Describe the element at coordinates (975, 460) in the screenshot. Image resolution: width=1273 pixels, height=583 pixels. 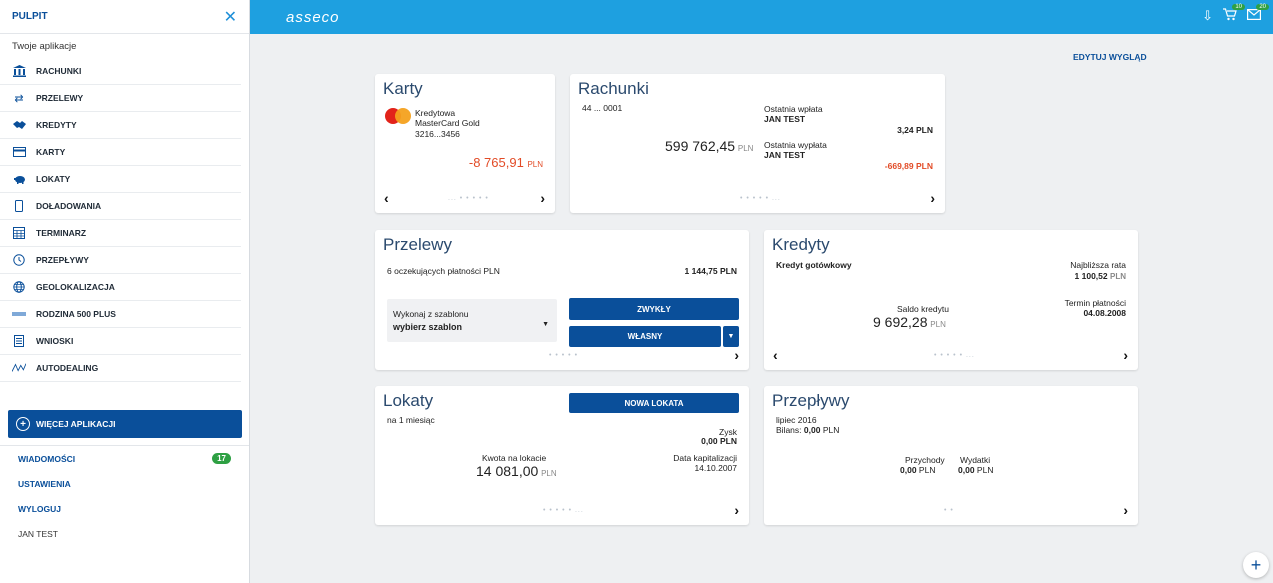
I see `expense-label: Wydatki` at that location.